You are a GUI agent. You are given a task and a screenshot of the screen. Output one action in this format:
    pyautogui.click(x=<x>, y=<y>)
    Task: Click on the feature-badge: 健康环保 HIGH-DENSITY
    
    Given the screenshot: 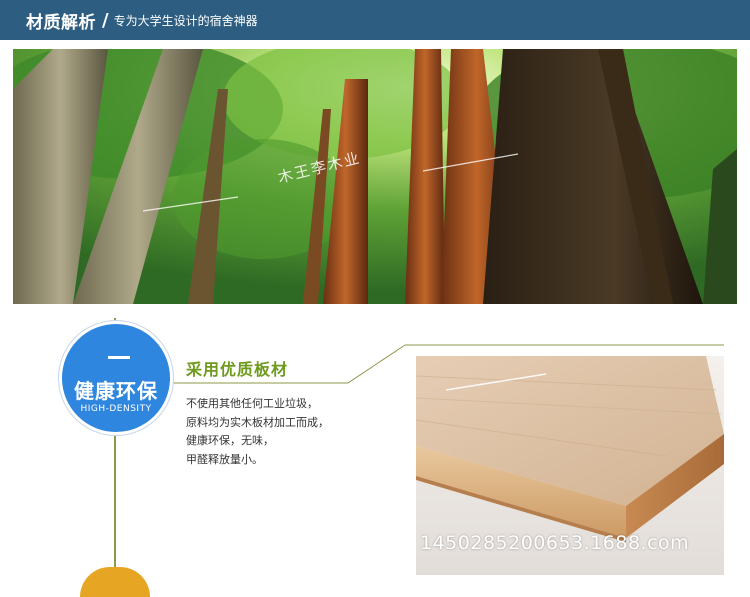 What is the action you would take?
    pyautogui.click(x=116, y=378)
    